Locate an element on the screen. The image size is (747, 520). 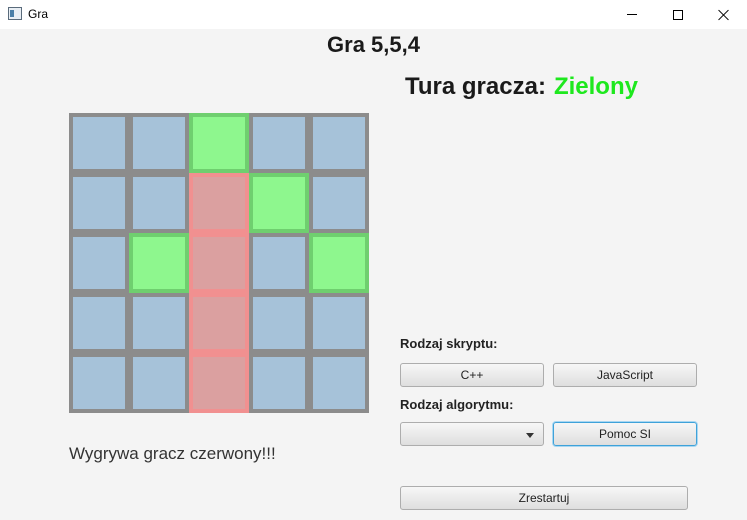
maximize-icon is located at coordinates (678, 14).